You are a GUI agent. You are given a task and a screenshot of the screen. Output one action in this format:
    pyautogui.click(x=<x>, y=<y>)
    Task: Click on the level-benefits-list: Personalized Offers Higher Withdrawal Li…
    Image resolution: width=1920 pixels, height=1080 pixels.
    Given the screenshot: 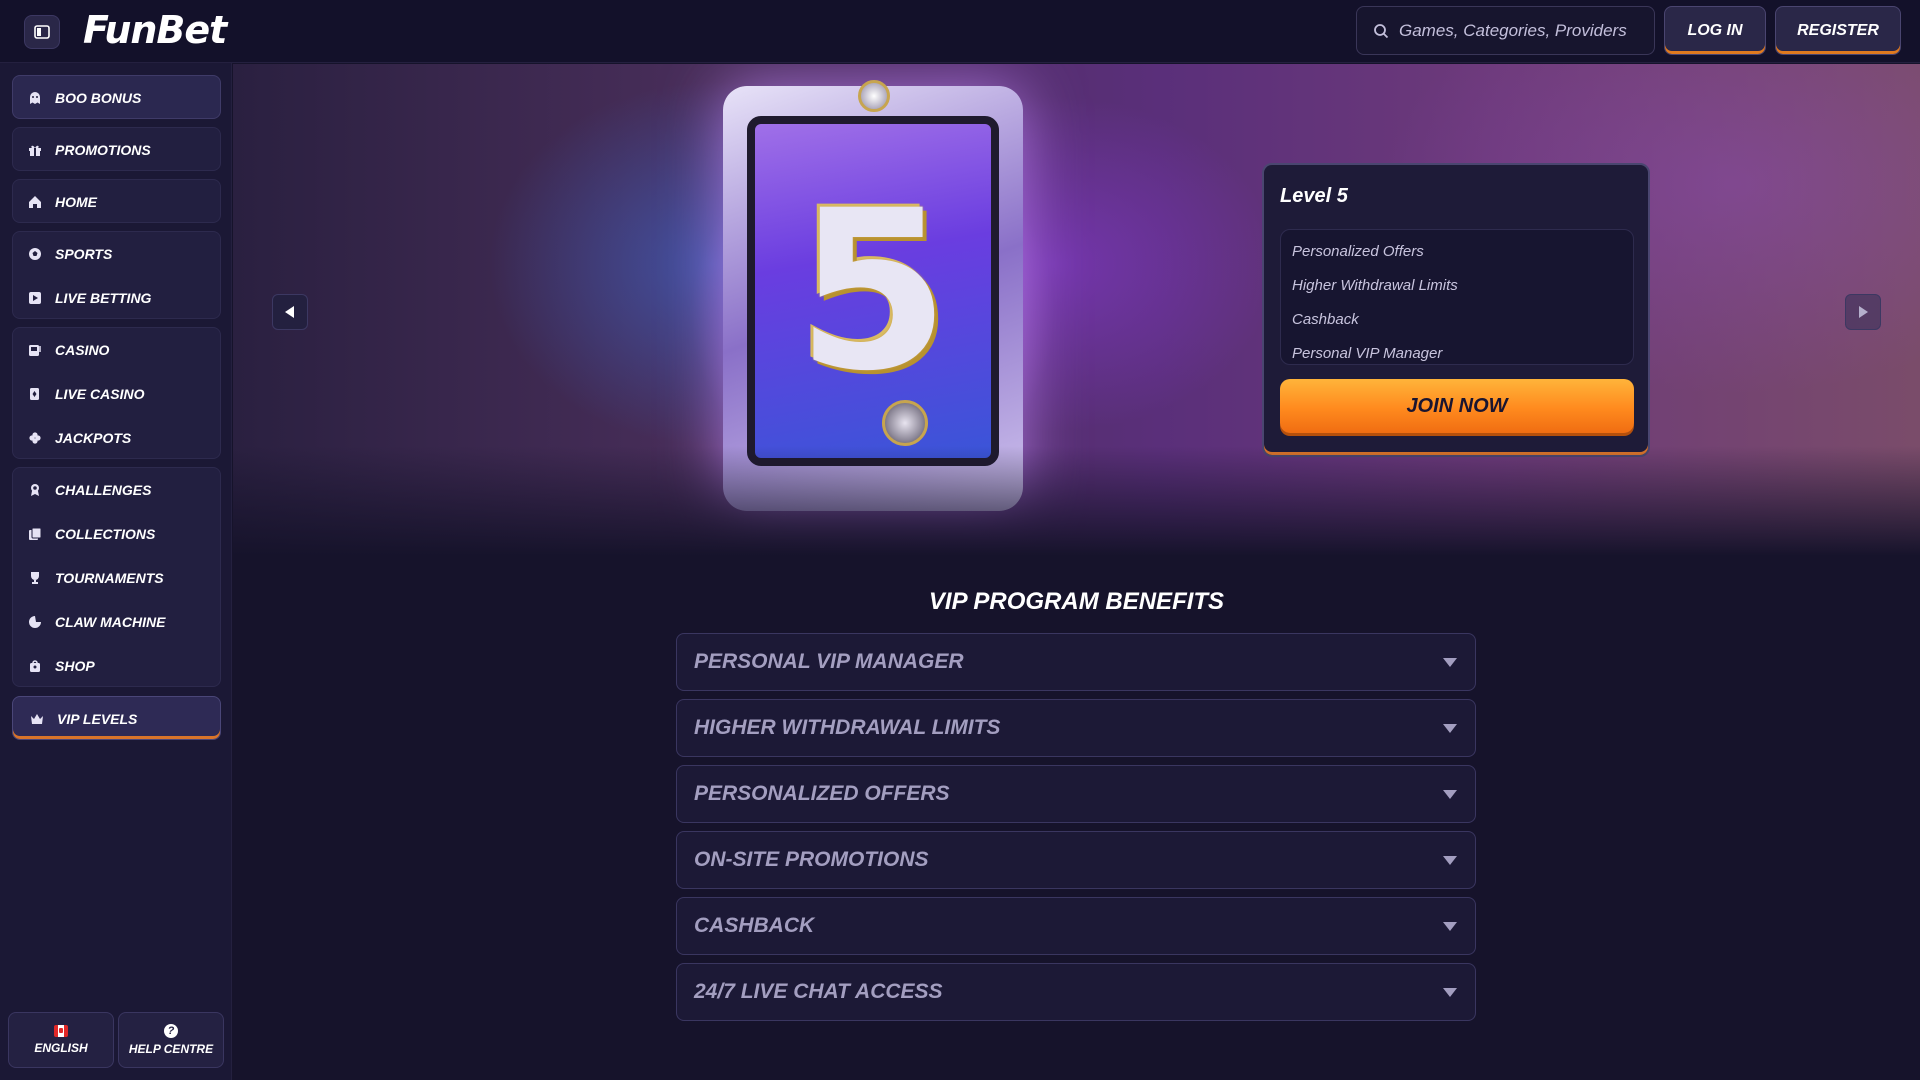 What is the action you would take?
    pyautogui.click(x=1457, y=297)
    